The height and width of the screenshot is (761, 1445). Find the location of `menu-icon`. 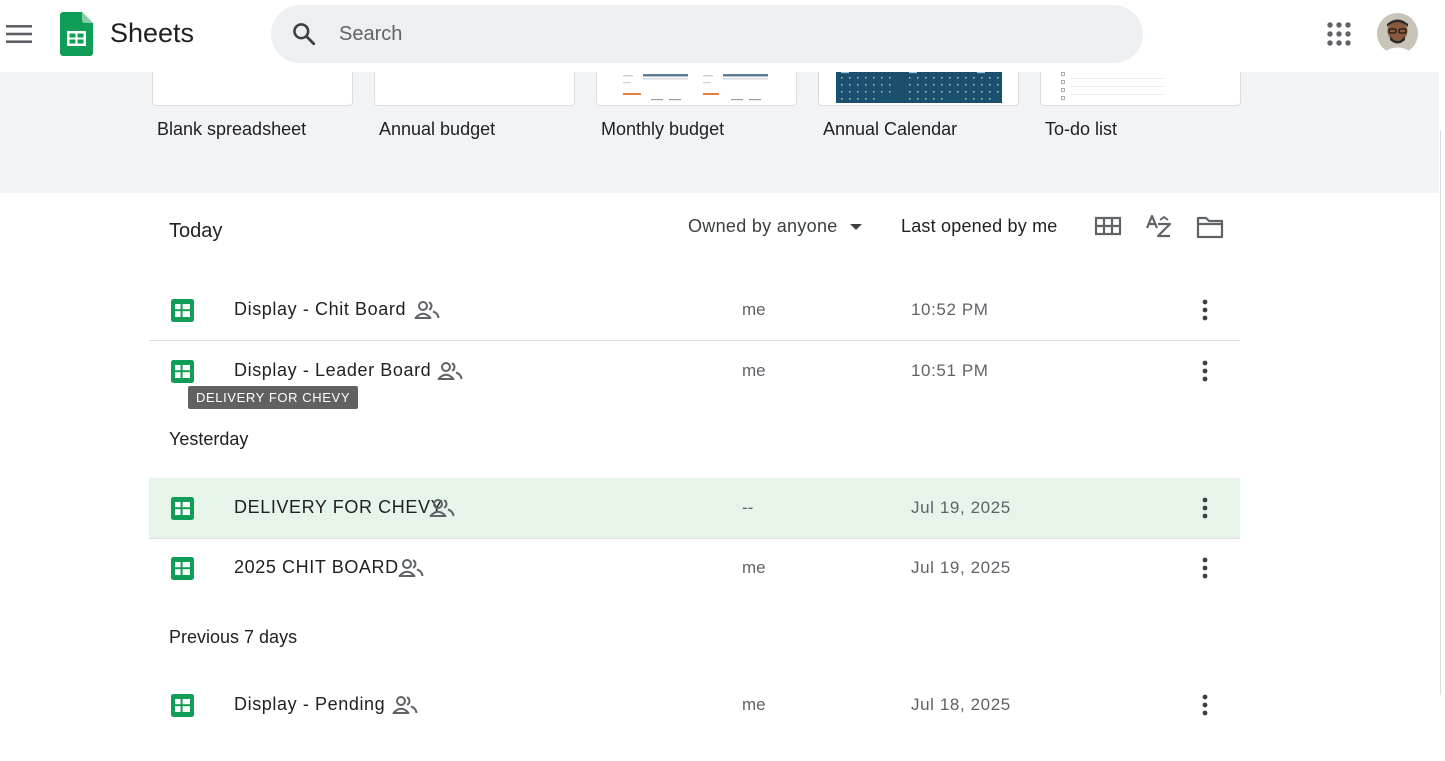

menu-icon is located at coordinates (19, 34).